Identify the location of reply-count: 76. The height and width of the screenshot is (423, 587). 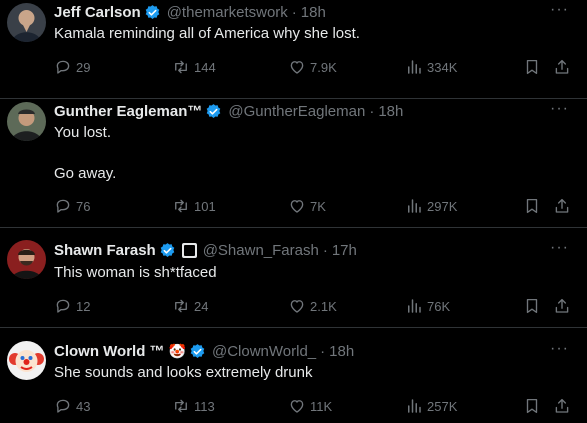
(83, 206).